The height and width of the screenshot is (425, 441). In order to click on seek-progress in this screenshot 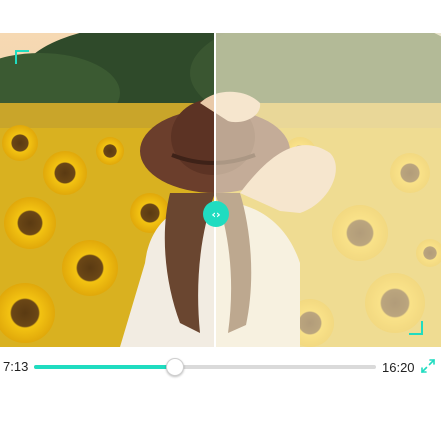, I will do `click(104, 367)`.